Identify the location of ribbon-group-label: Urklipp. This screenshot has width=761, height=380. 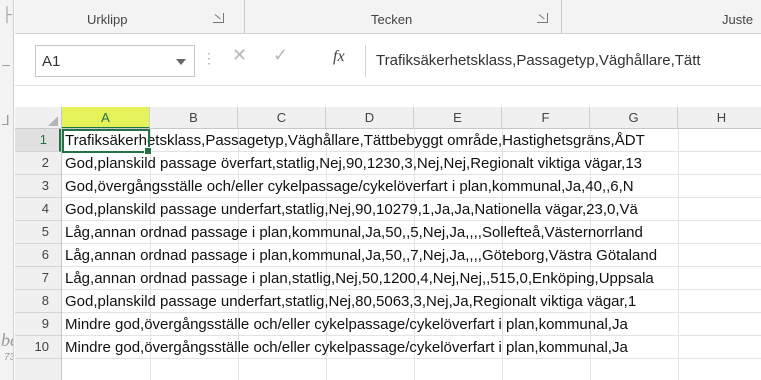
(107, 19).